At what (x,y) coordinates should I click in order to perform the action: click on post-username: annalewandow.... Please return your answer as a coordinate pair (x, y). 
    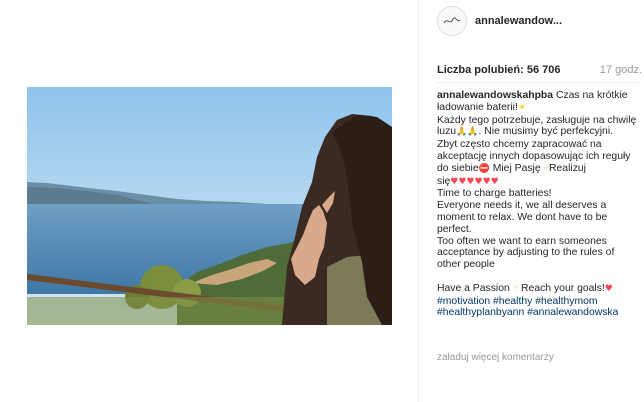
    Looking at the image, I should click on (518, 21).